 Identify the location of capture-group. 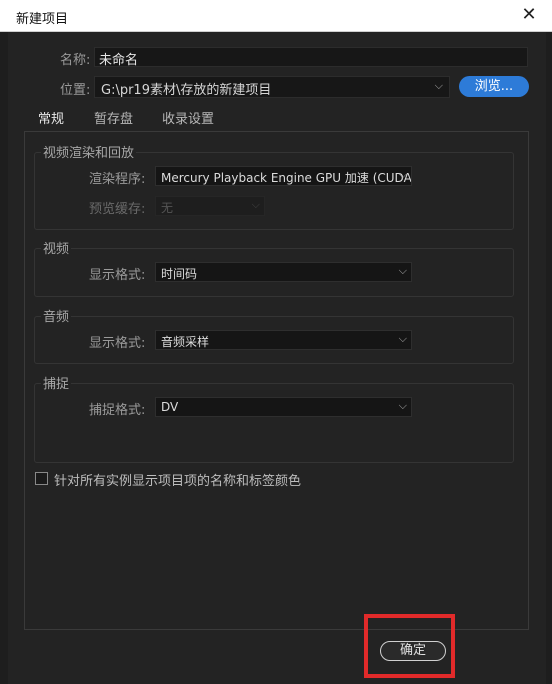
(274, 423).